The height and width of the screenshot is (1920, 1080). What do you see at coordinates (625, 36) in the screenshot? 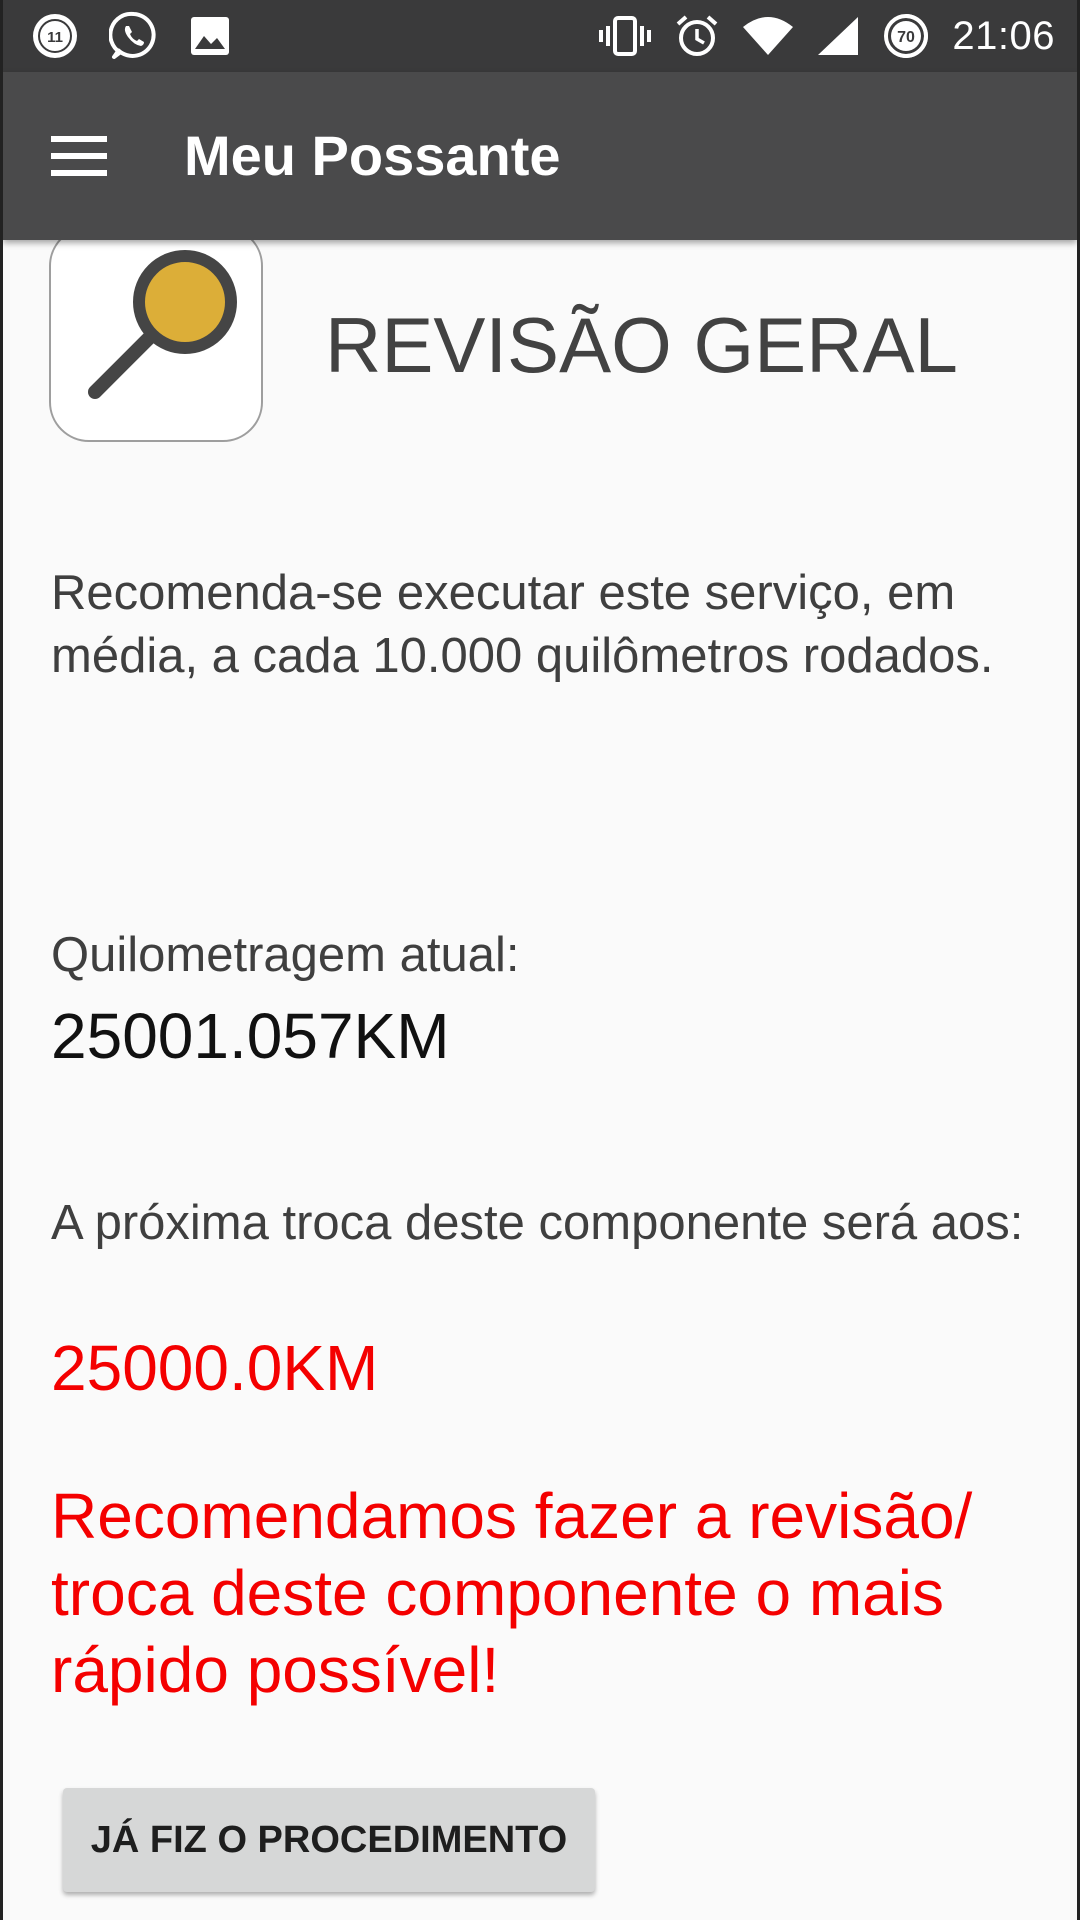
I see `vibrate-icon` at bounding box center [625, 36].